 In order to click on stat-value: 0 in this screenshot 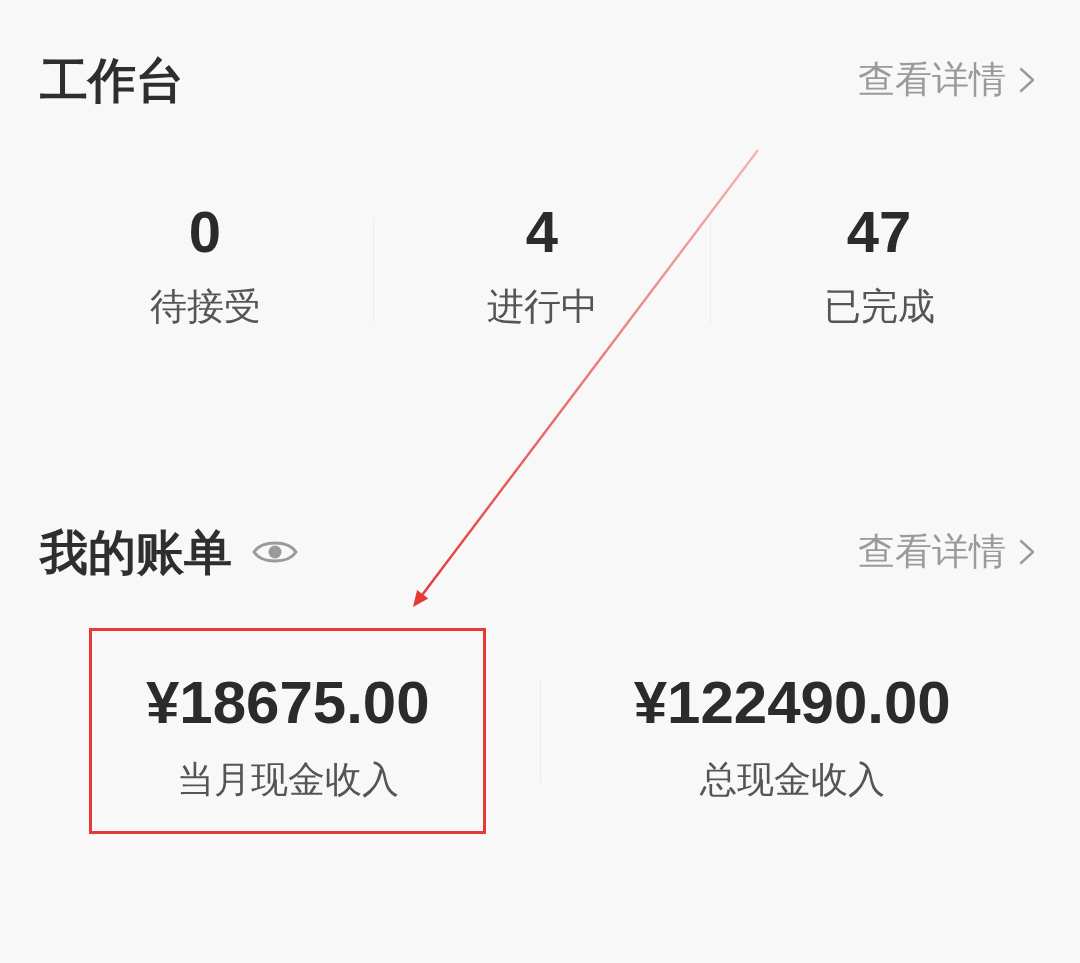, I will do `click(205, 232)`.